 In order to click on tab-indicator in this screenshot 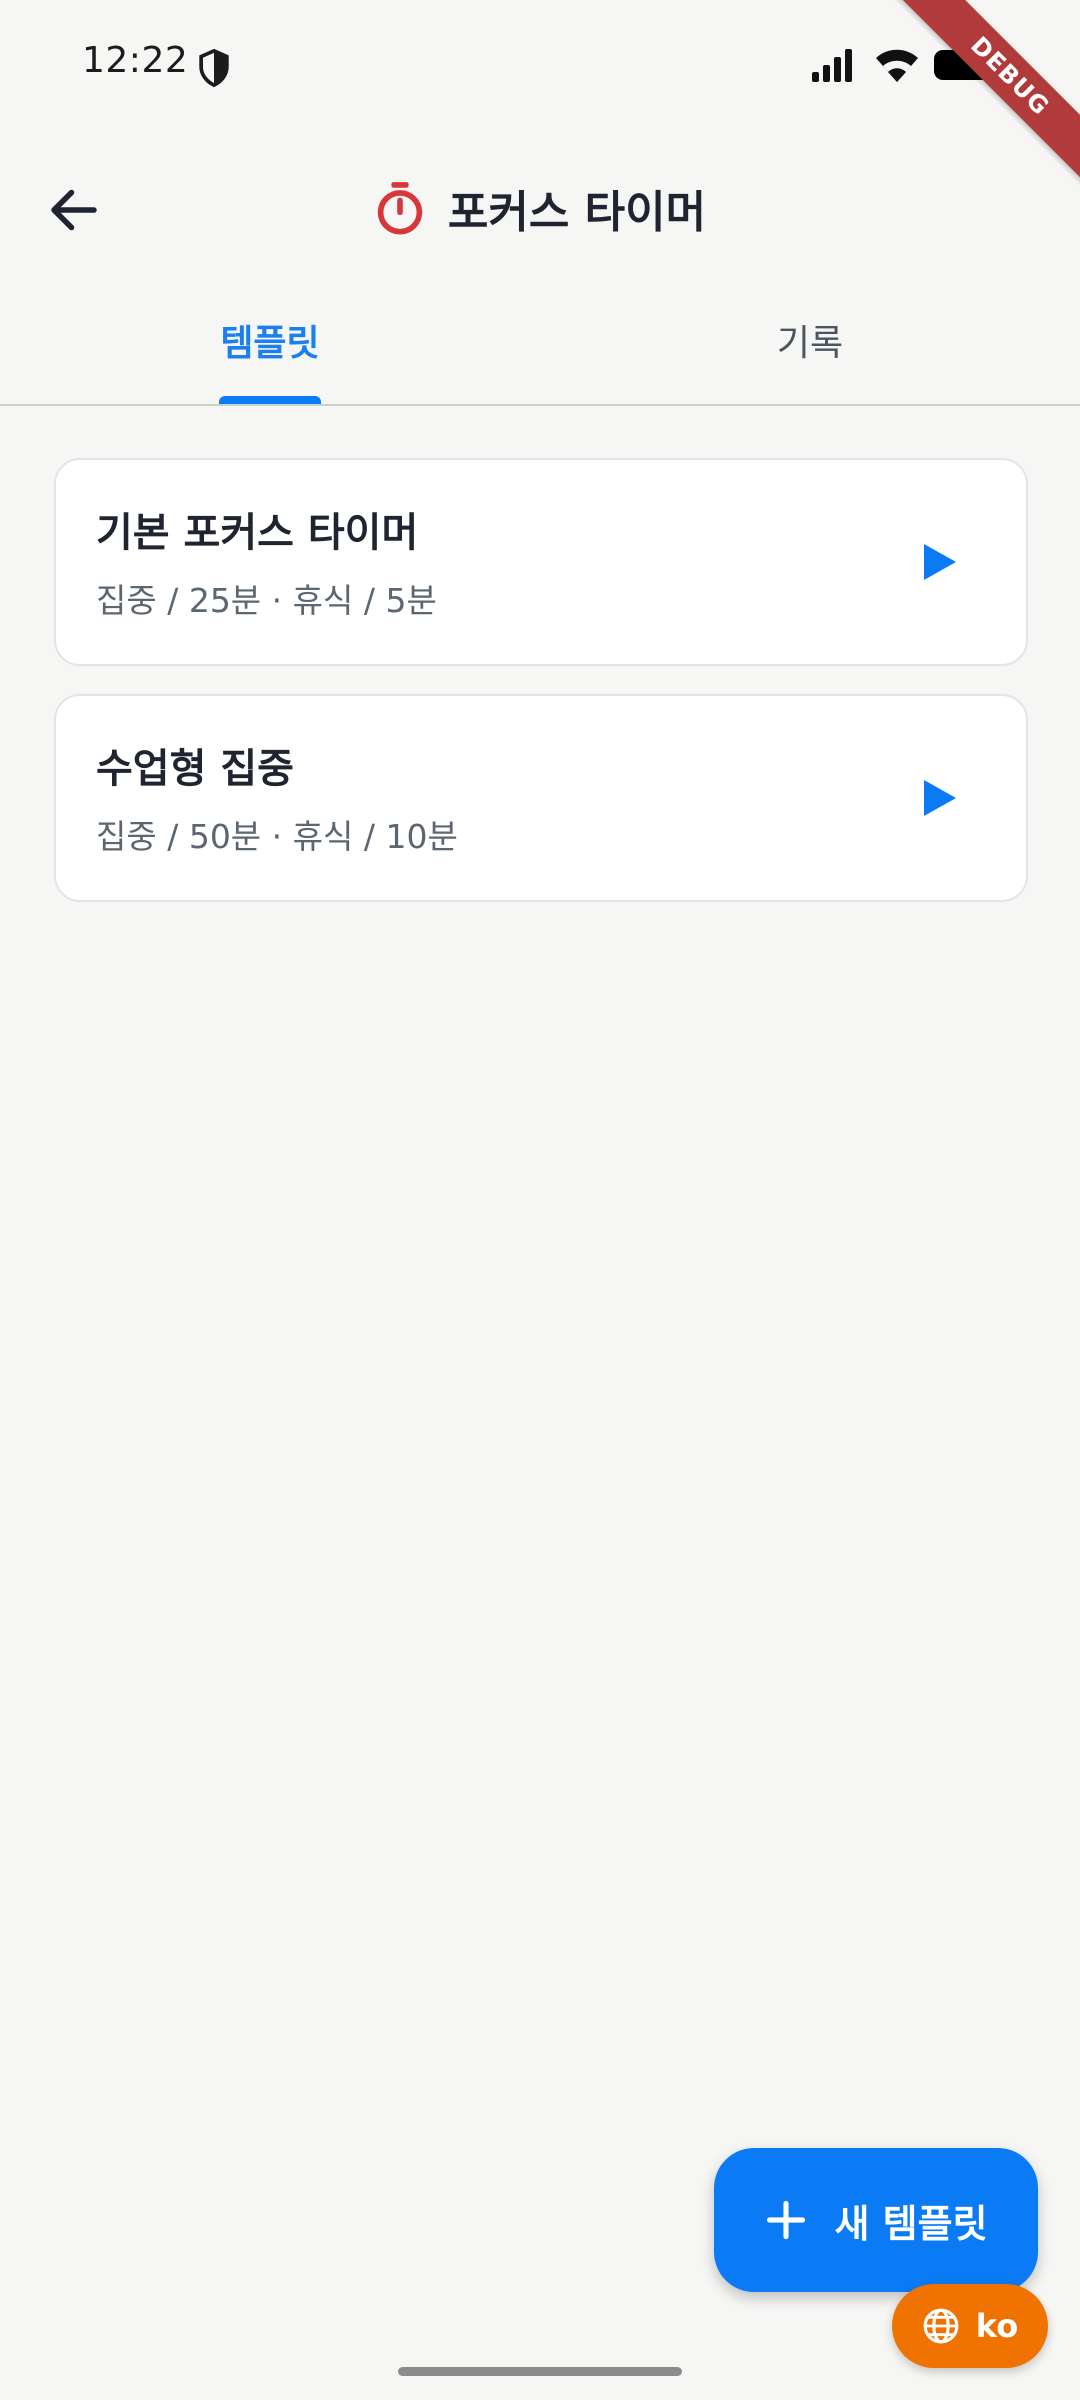, I will do `click(270, 400)`.